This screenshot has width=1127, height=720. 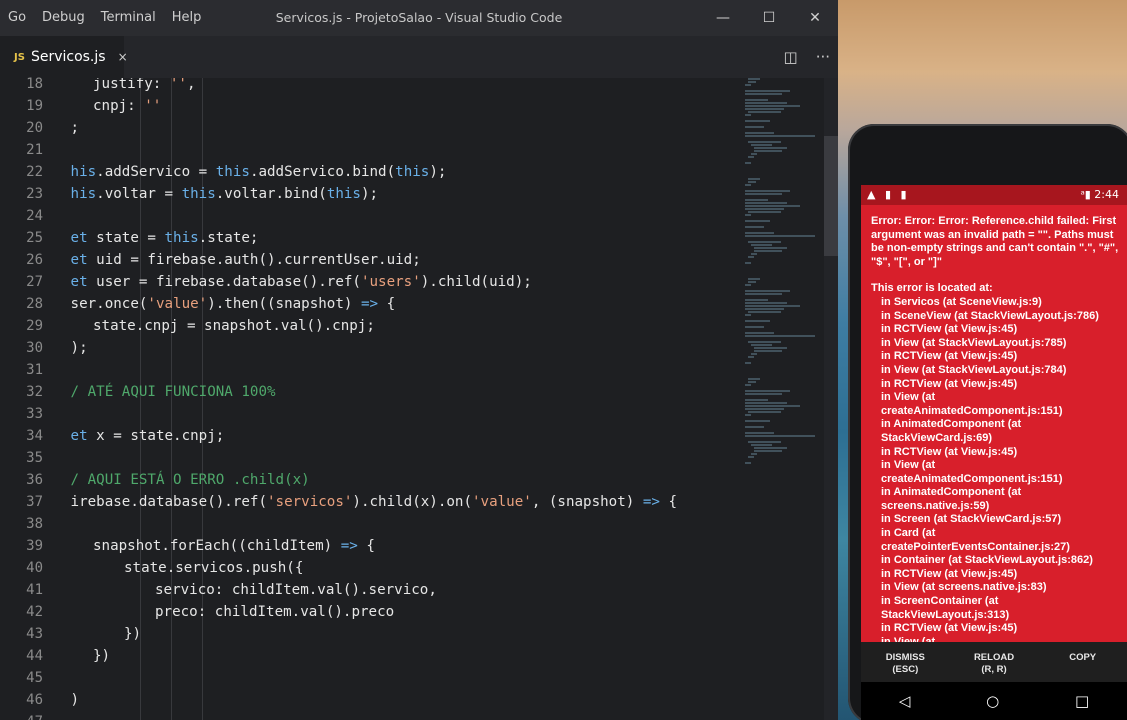 What do you see at coordinates (791, 57) in the screenshot?
I see `split-editor-icon: ◫` at bounding box center [791, 57].